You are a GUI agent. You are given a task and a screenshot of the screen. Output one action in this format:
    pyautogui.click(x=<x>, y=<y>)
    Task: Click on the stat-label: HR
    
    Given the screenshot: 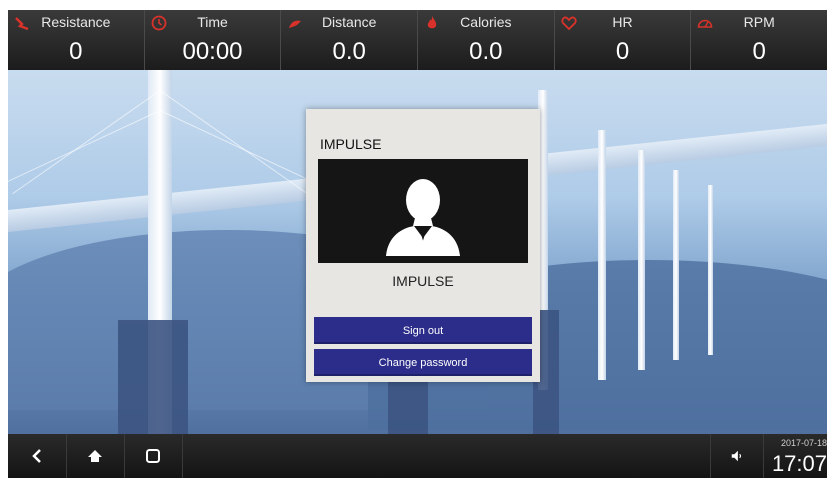 What is the action you would take?
    pyautogui.click(x=622, y=22)
    